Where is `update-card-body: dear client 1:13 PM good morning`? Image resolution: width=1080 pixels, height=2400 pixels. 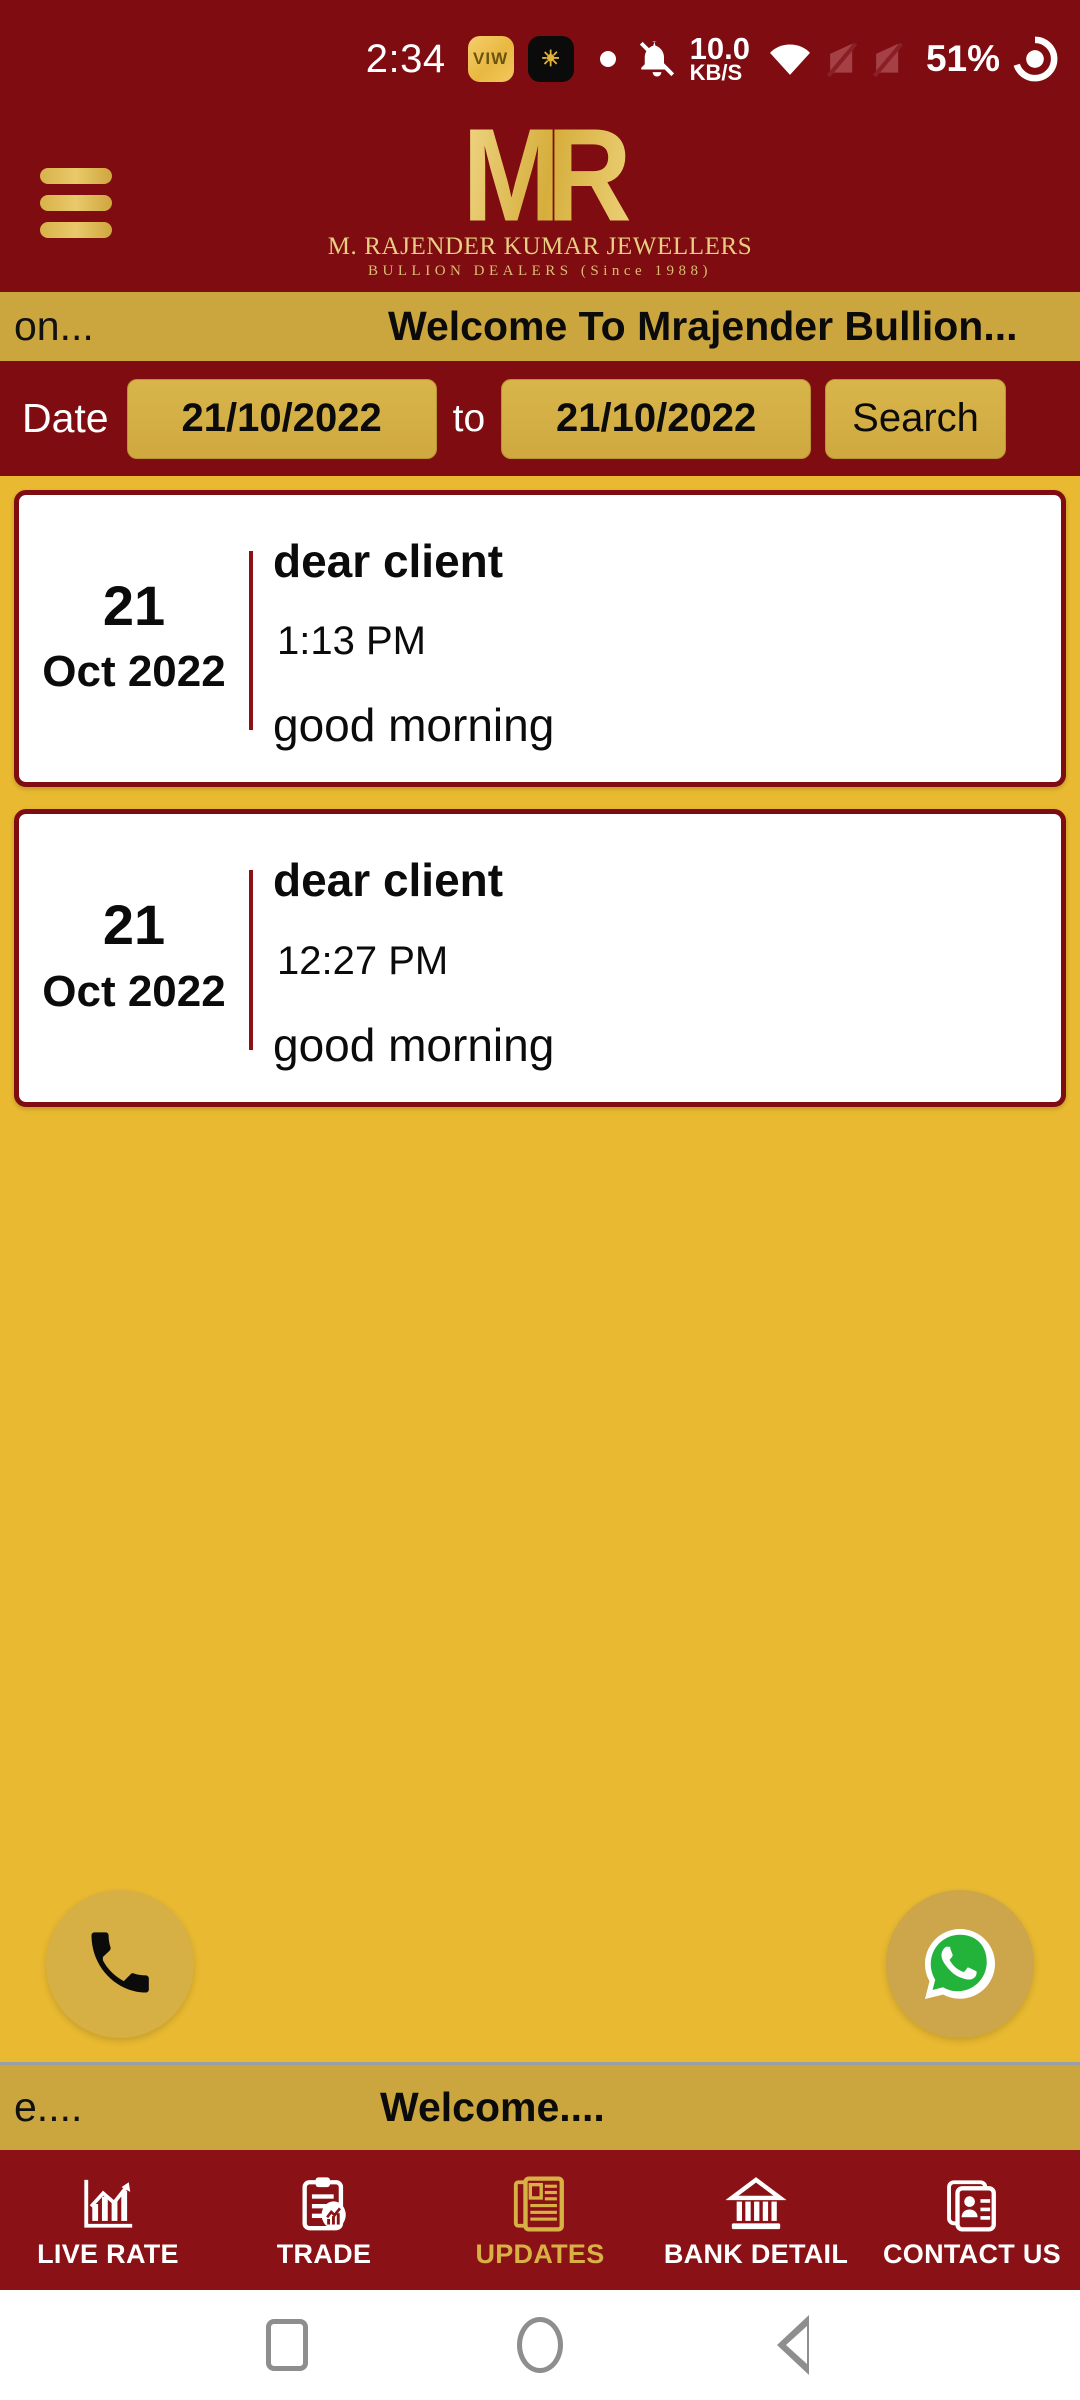 update-card-body: dear client 1:13 PM good morning is located at coordinates (657, 638).